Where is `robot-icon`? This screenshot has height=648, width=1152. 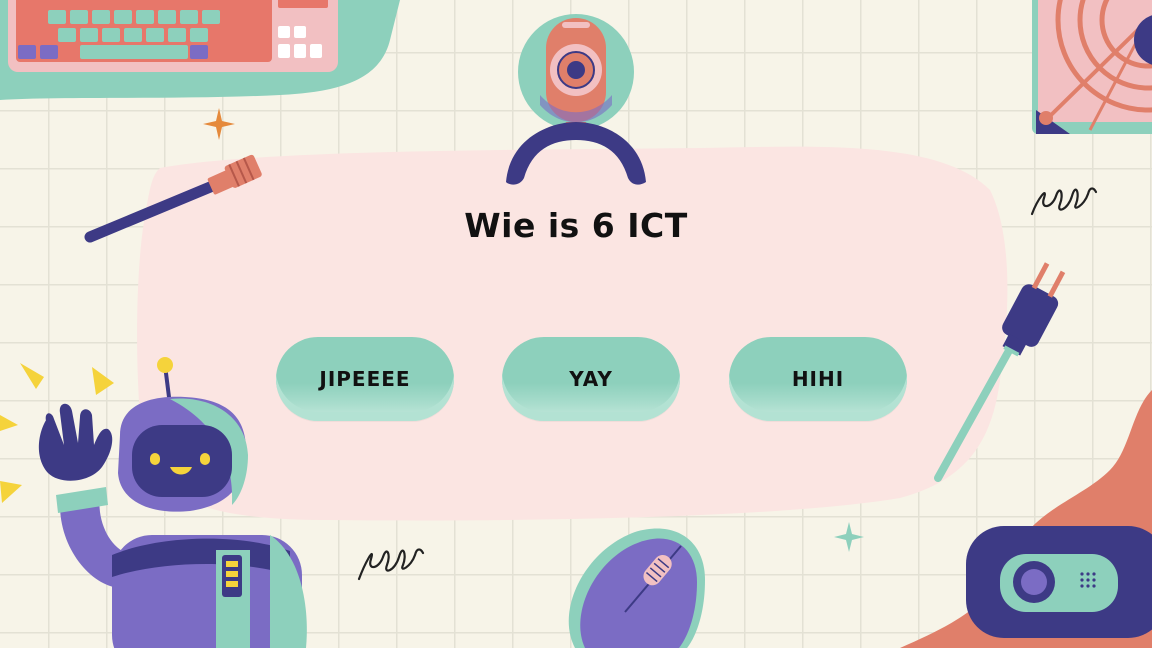 robot-icon is located at coordinates (172, 502).